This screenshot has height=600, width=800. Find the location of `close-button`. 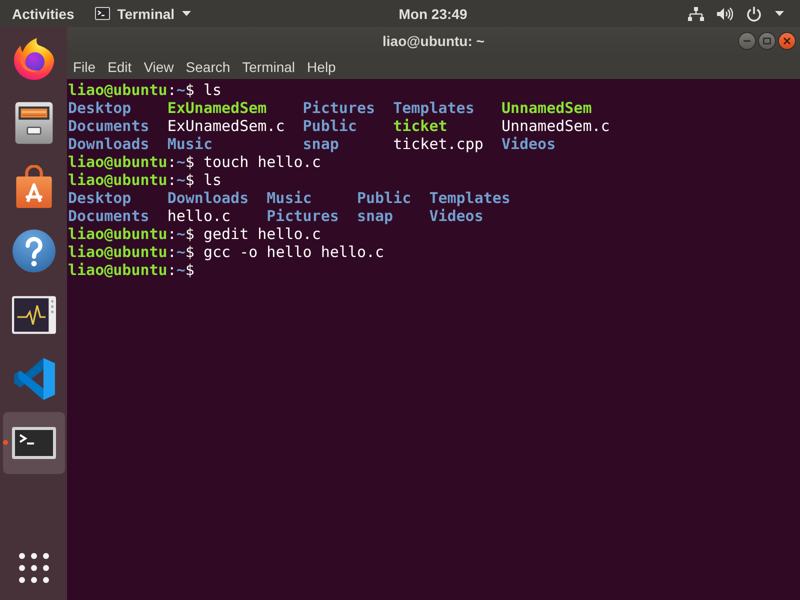

close-button is located at coordinates (787, 41).